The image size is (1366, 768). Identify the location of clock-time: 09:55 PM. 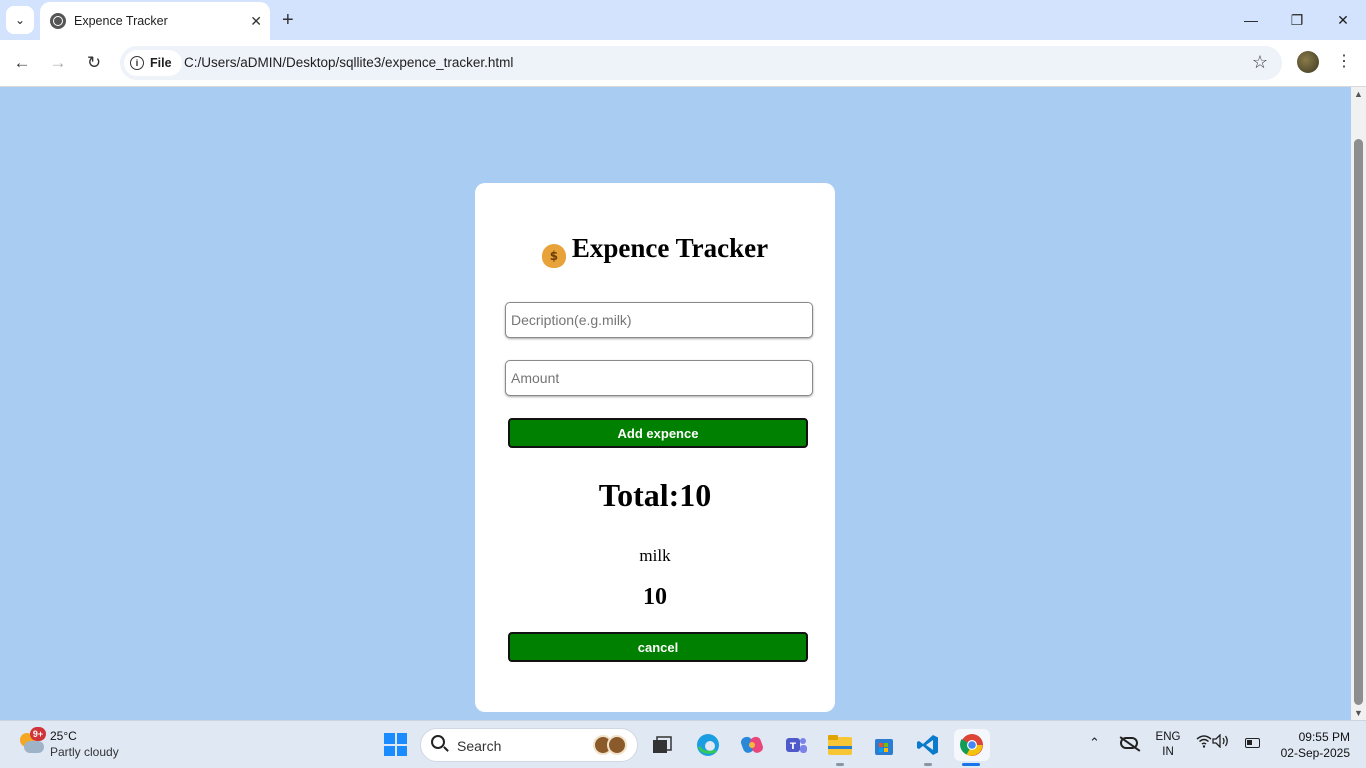
(1320, 737).